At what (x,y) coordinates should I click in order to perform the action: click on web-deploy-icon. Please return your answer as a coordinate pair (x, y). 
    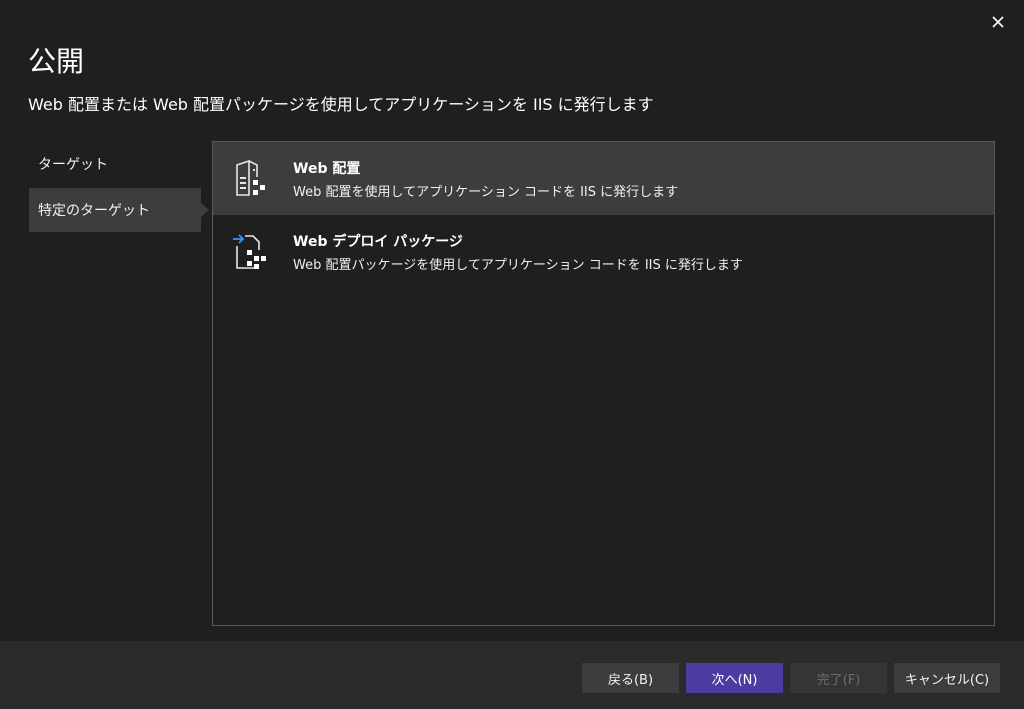
    Looking at the image, I should click on (251, 179).